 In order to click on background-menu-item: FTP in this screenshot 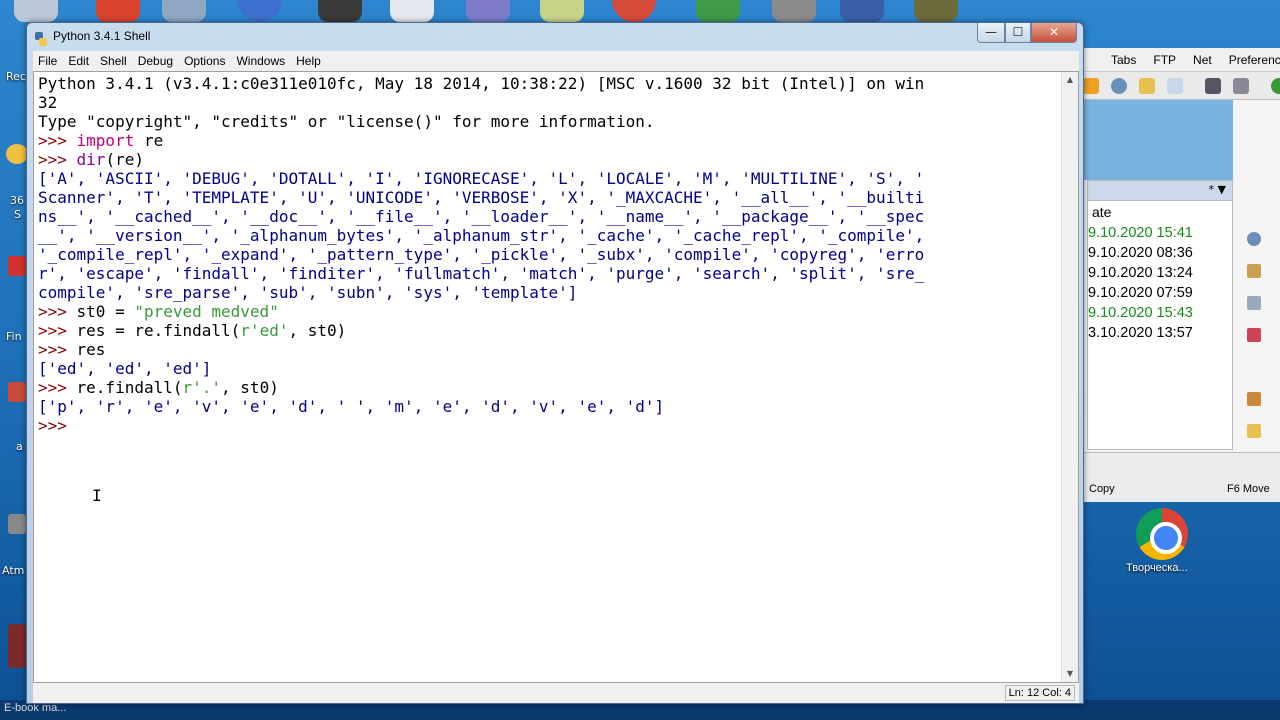, I will do `click(1164, 60)`.